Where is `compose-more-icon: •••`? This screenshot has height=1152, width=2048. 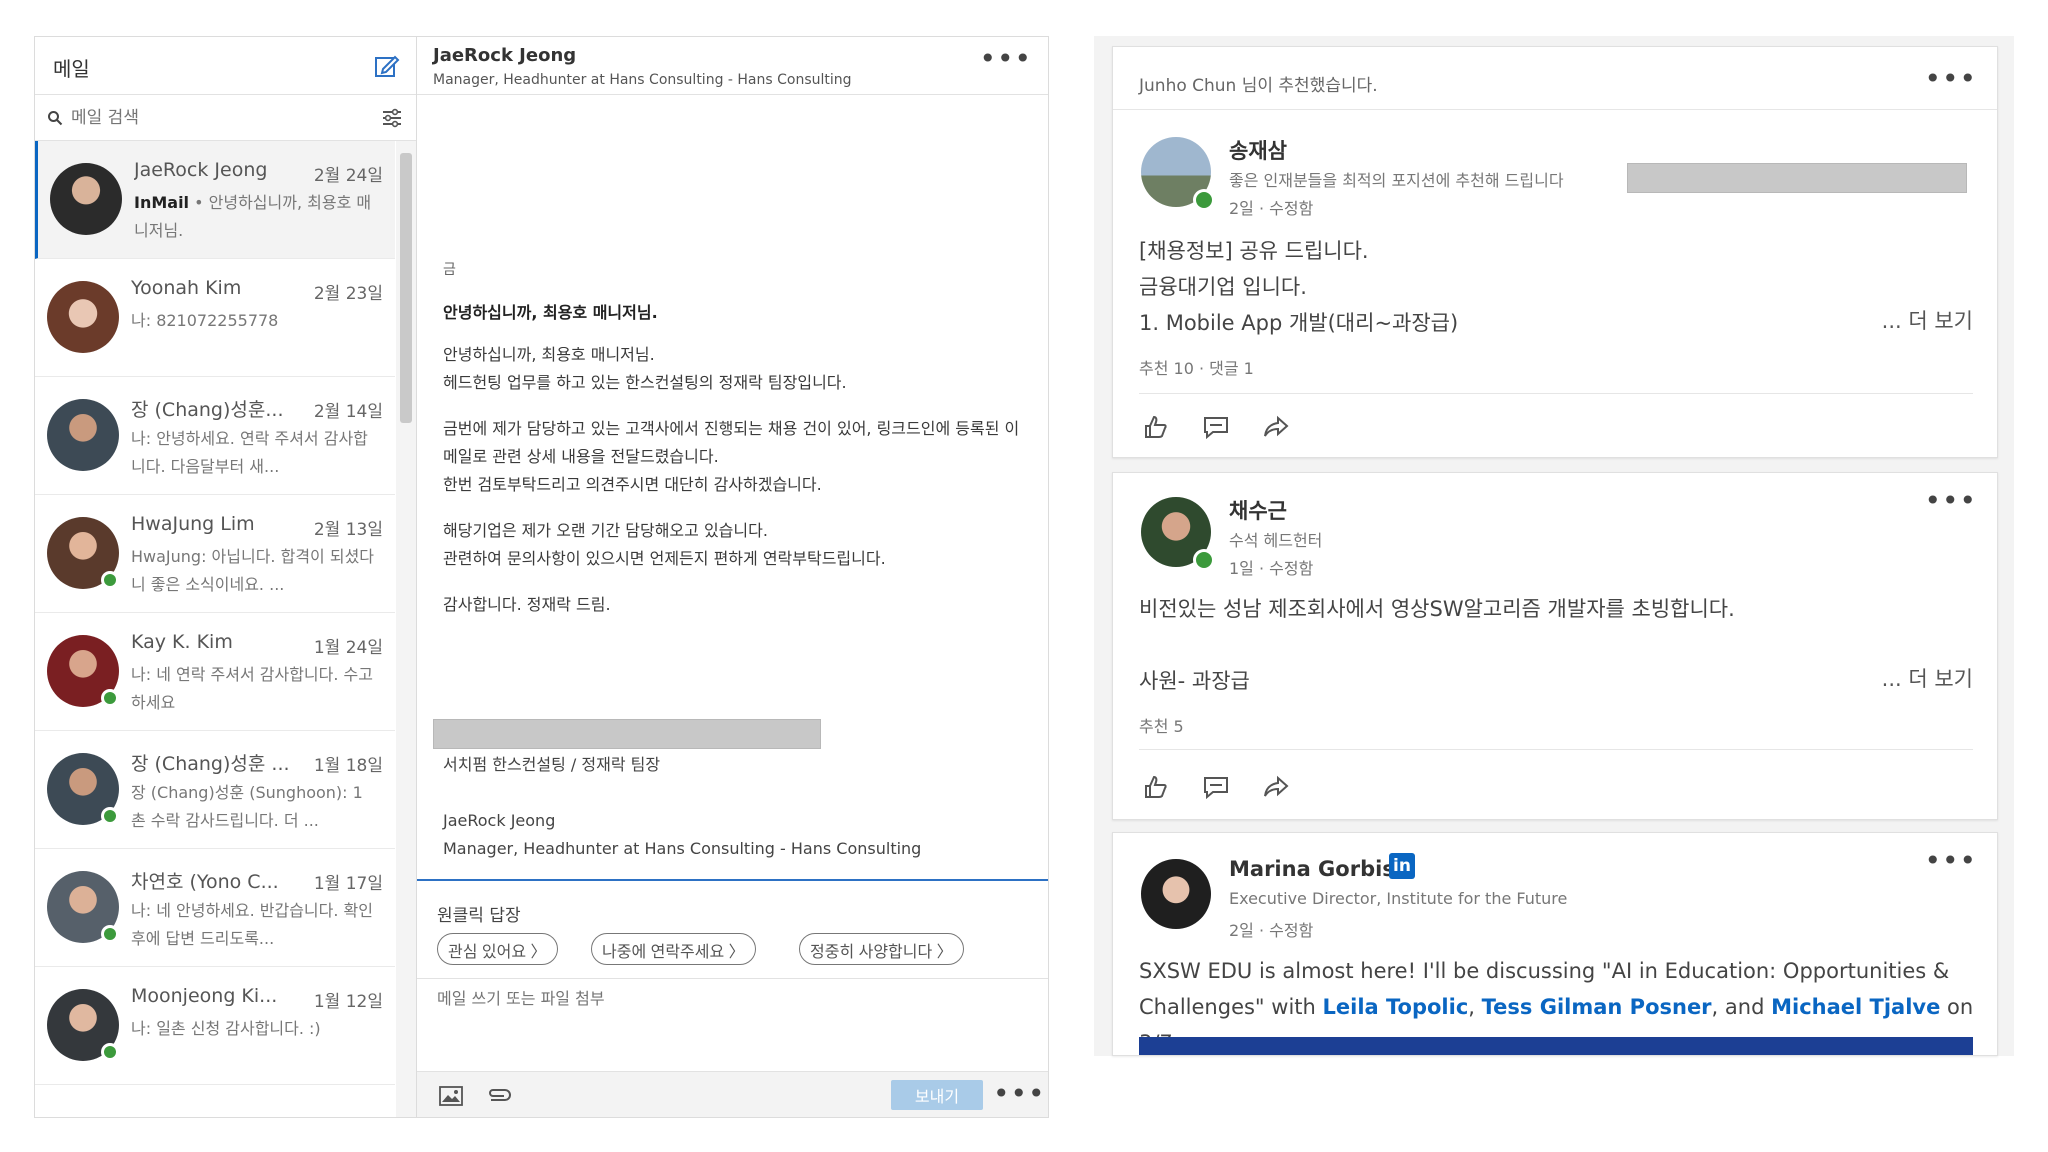 compose-more-icon: ••• is located at coordinates (1019, 1094).